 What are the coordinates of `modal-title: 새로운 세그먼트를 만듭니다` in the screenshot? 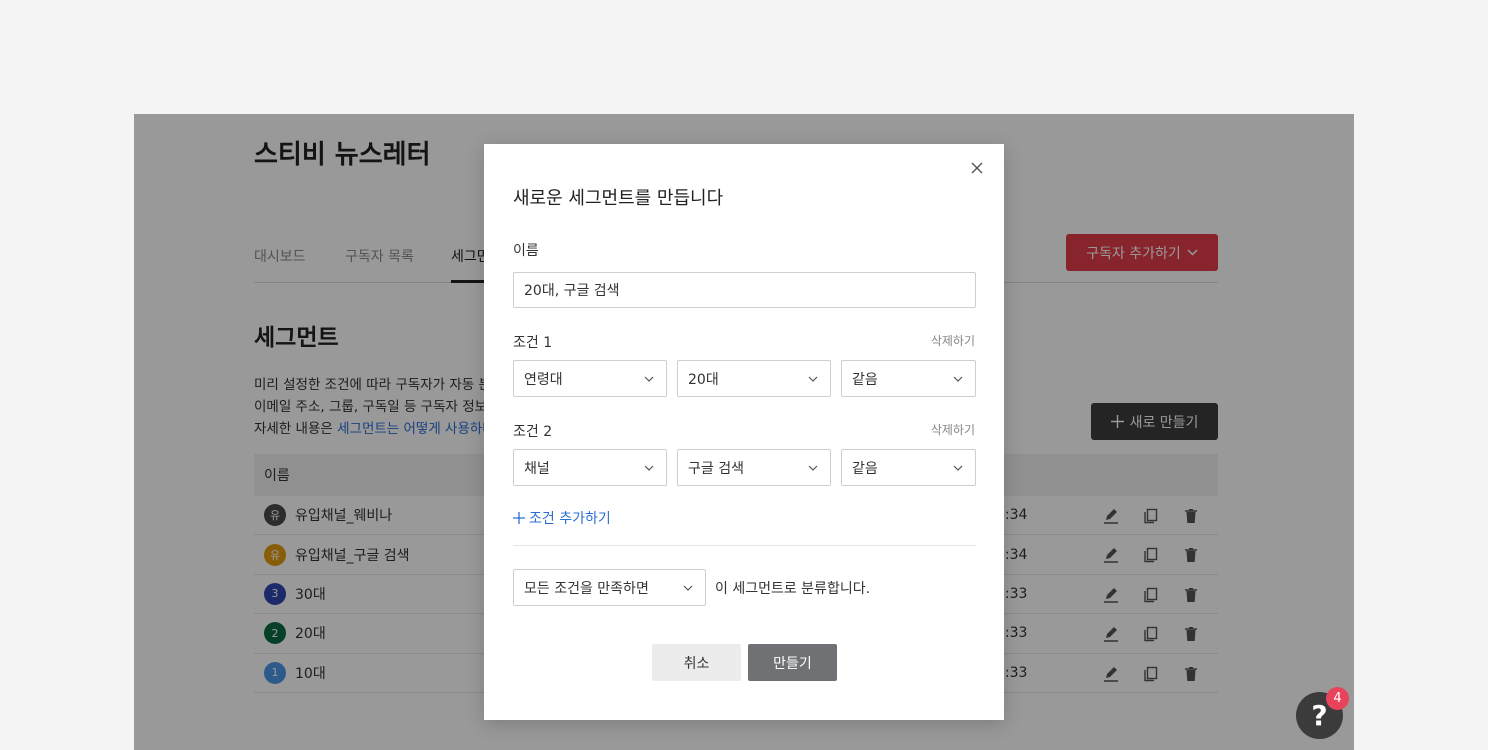 It's located at (618, 198).